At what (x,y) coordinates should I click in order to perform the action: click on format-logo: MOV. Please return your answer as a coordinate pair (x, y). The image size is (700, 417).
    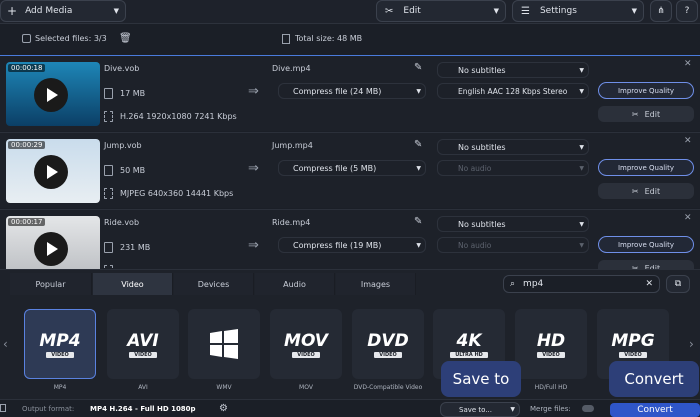
    Looking at the image, I should click on (306, 340).